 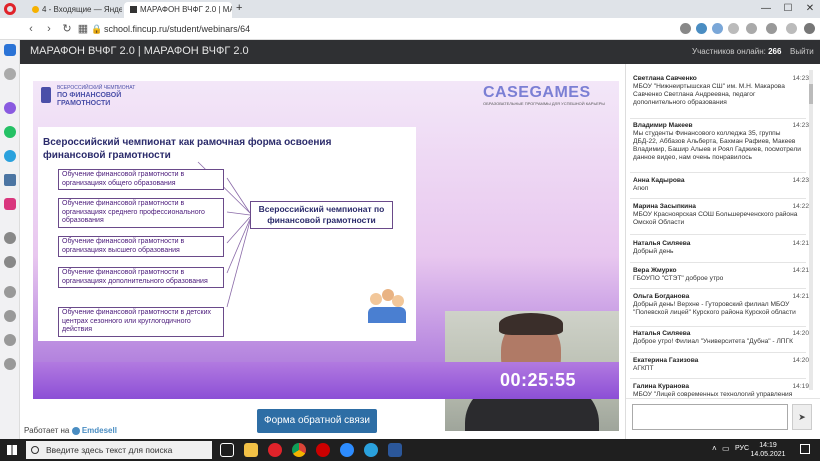 I want to click on lock-icon: 🔒, so click(x=97, y=29).